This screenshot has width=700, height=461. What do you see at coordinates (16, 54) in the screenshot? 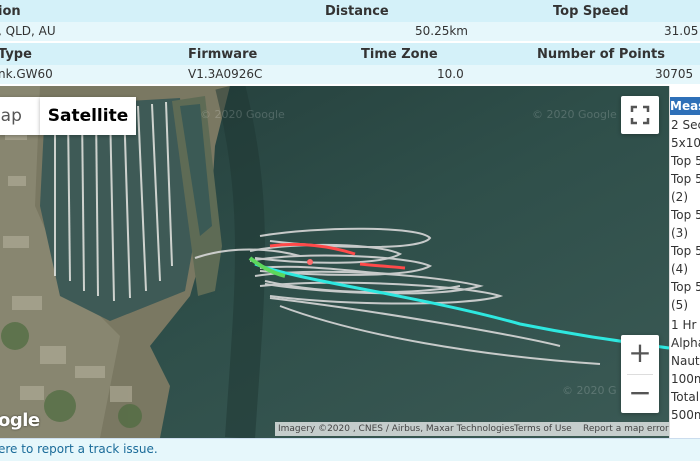
I see `col-header-type: Type` at bounding box center [16, 54].